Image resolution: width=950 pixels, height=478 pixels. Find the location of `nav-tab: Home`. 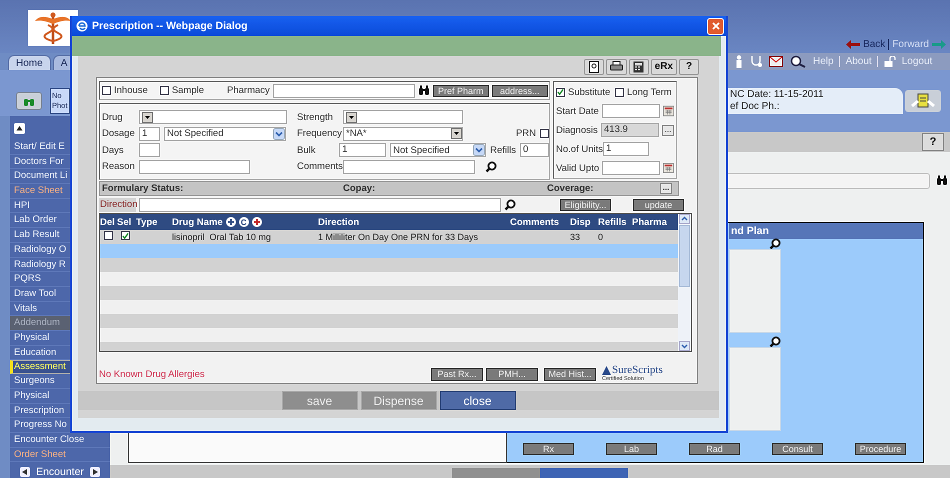

nav-tab: Home is located at coordinates (29, 62).